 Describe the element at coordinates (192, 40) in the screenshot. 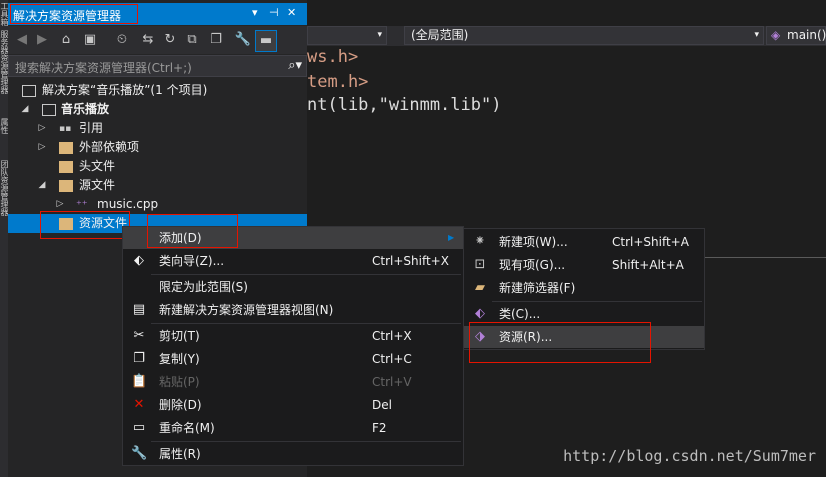

I see `collapse-all-icon: ⧉` at that location.